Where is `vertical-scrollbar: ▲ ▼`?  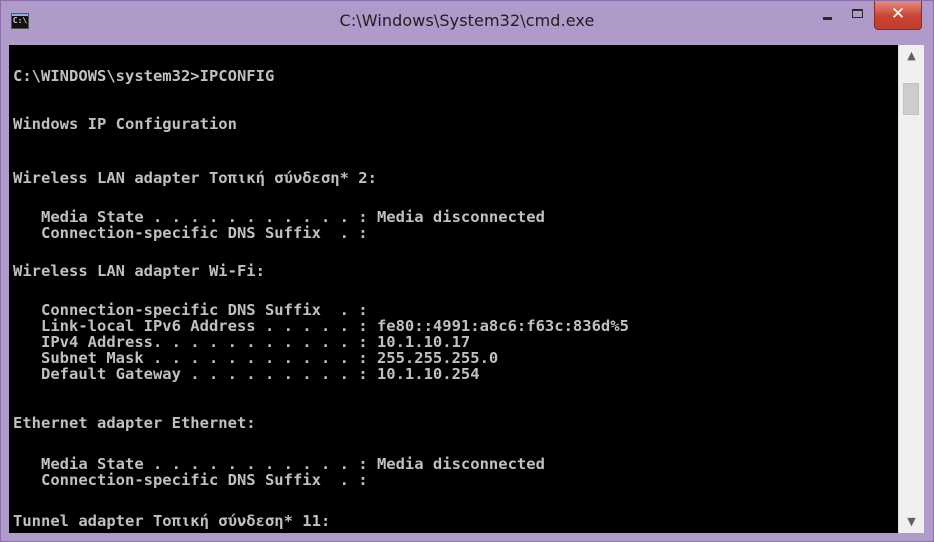
vertical-scrollbar: ▲ ▼ is located at coordinates (911, 289).